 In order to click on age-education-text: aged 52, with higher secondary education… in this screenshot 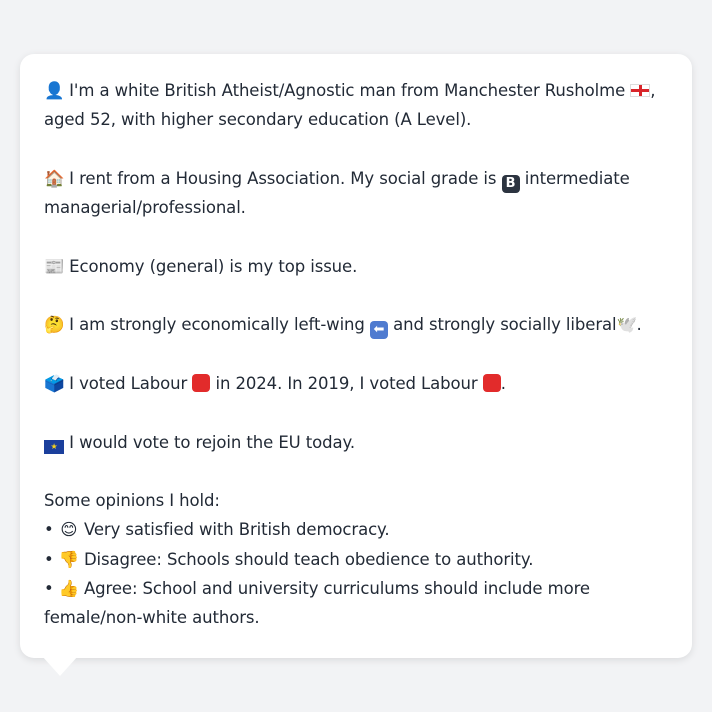, I will do `click(258, 120)`.